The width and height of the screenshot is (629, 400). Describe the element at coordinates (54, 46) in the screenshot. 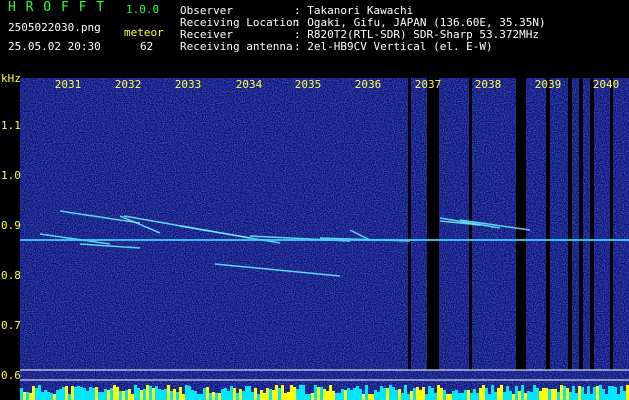

I see `datetime: 25.05.02 20:30` at that location.